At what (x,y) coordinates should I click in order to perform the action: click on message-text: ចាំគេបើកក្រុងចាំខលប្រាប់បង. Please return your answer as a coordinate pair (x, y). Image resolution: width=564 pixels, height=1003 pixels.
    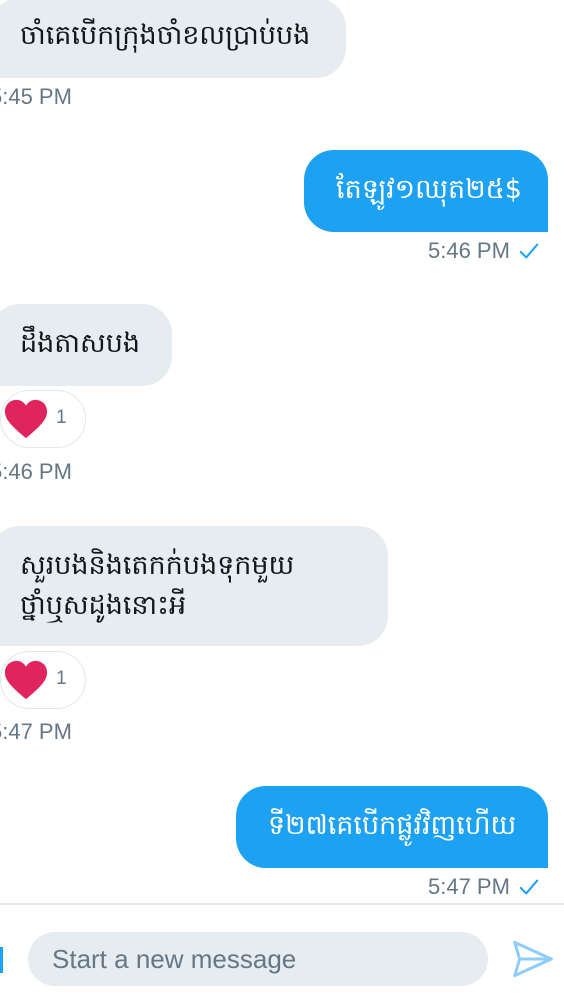
    Looking at the image, I should click on (165, 35).